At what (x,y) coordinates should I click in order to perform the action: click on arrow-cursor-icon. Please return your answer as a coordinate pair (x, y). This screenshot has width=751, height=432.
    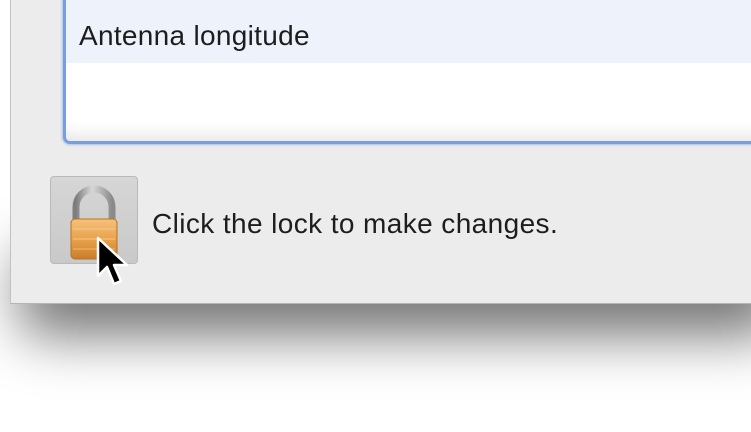
    Looking at the image, I should click on (112, 261).